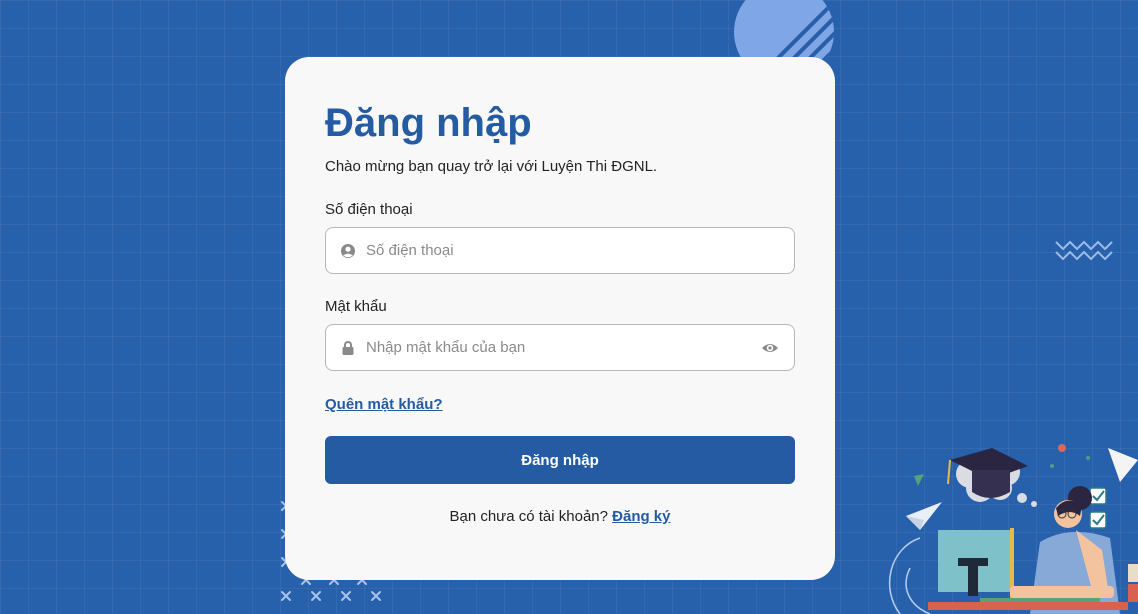  I want to click on eye-icon, so click(770, 348).